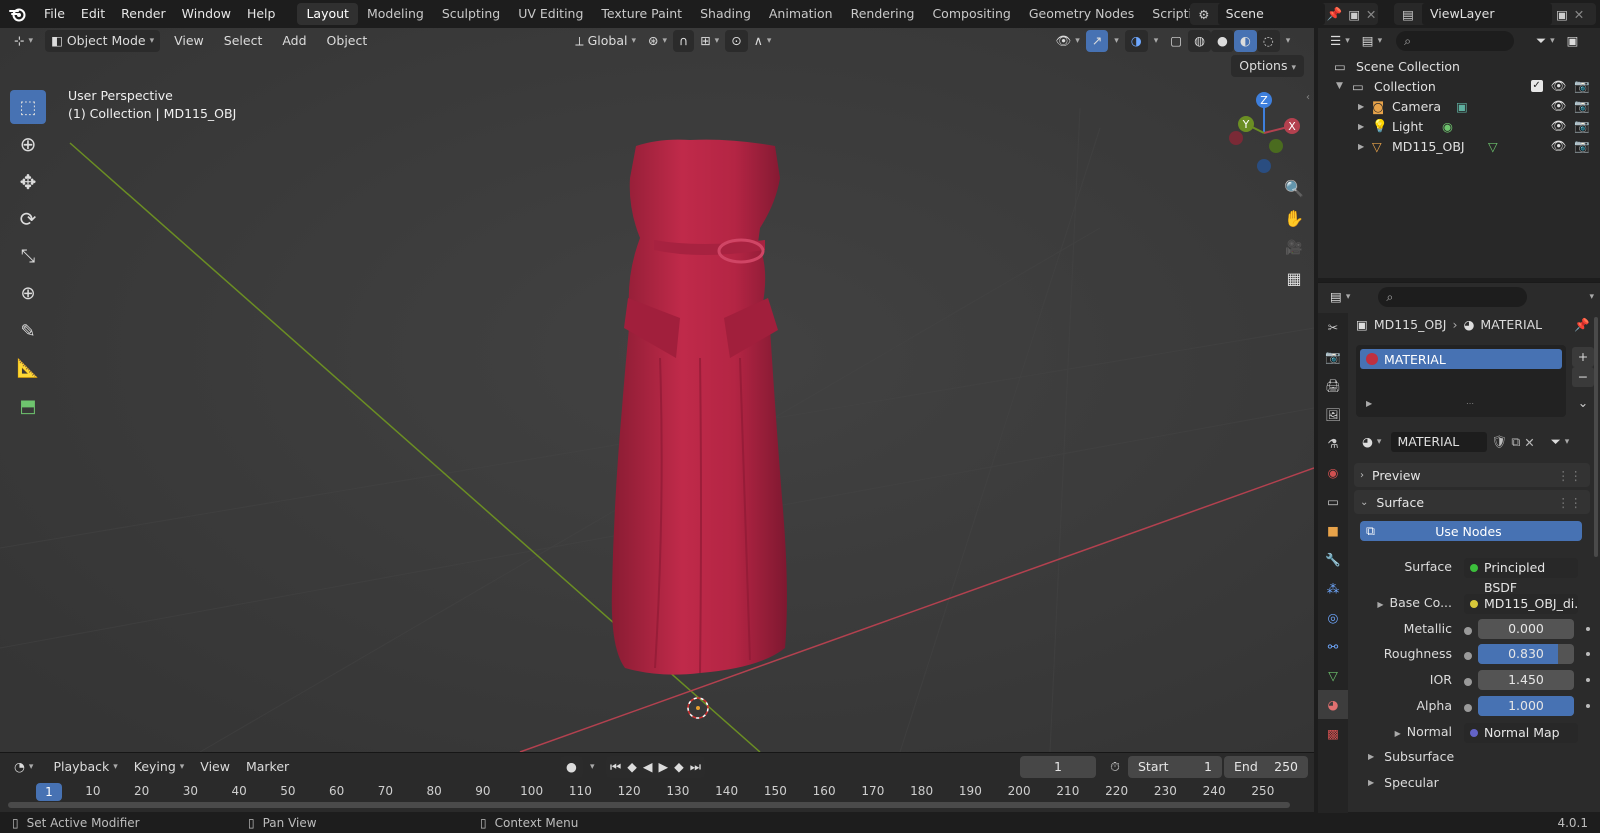 This screenshot has width=1600, height=833. What do you see at coordinates (1339, 86) in the screenshot?
I see `collapse-arrow-icon: ▼` at bounding box center [1339, 86].